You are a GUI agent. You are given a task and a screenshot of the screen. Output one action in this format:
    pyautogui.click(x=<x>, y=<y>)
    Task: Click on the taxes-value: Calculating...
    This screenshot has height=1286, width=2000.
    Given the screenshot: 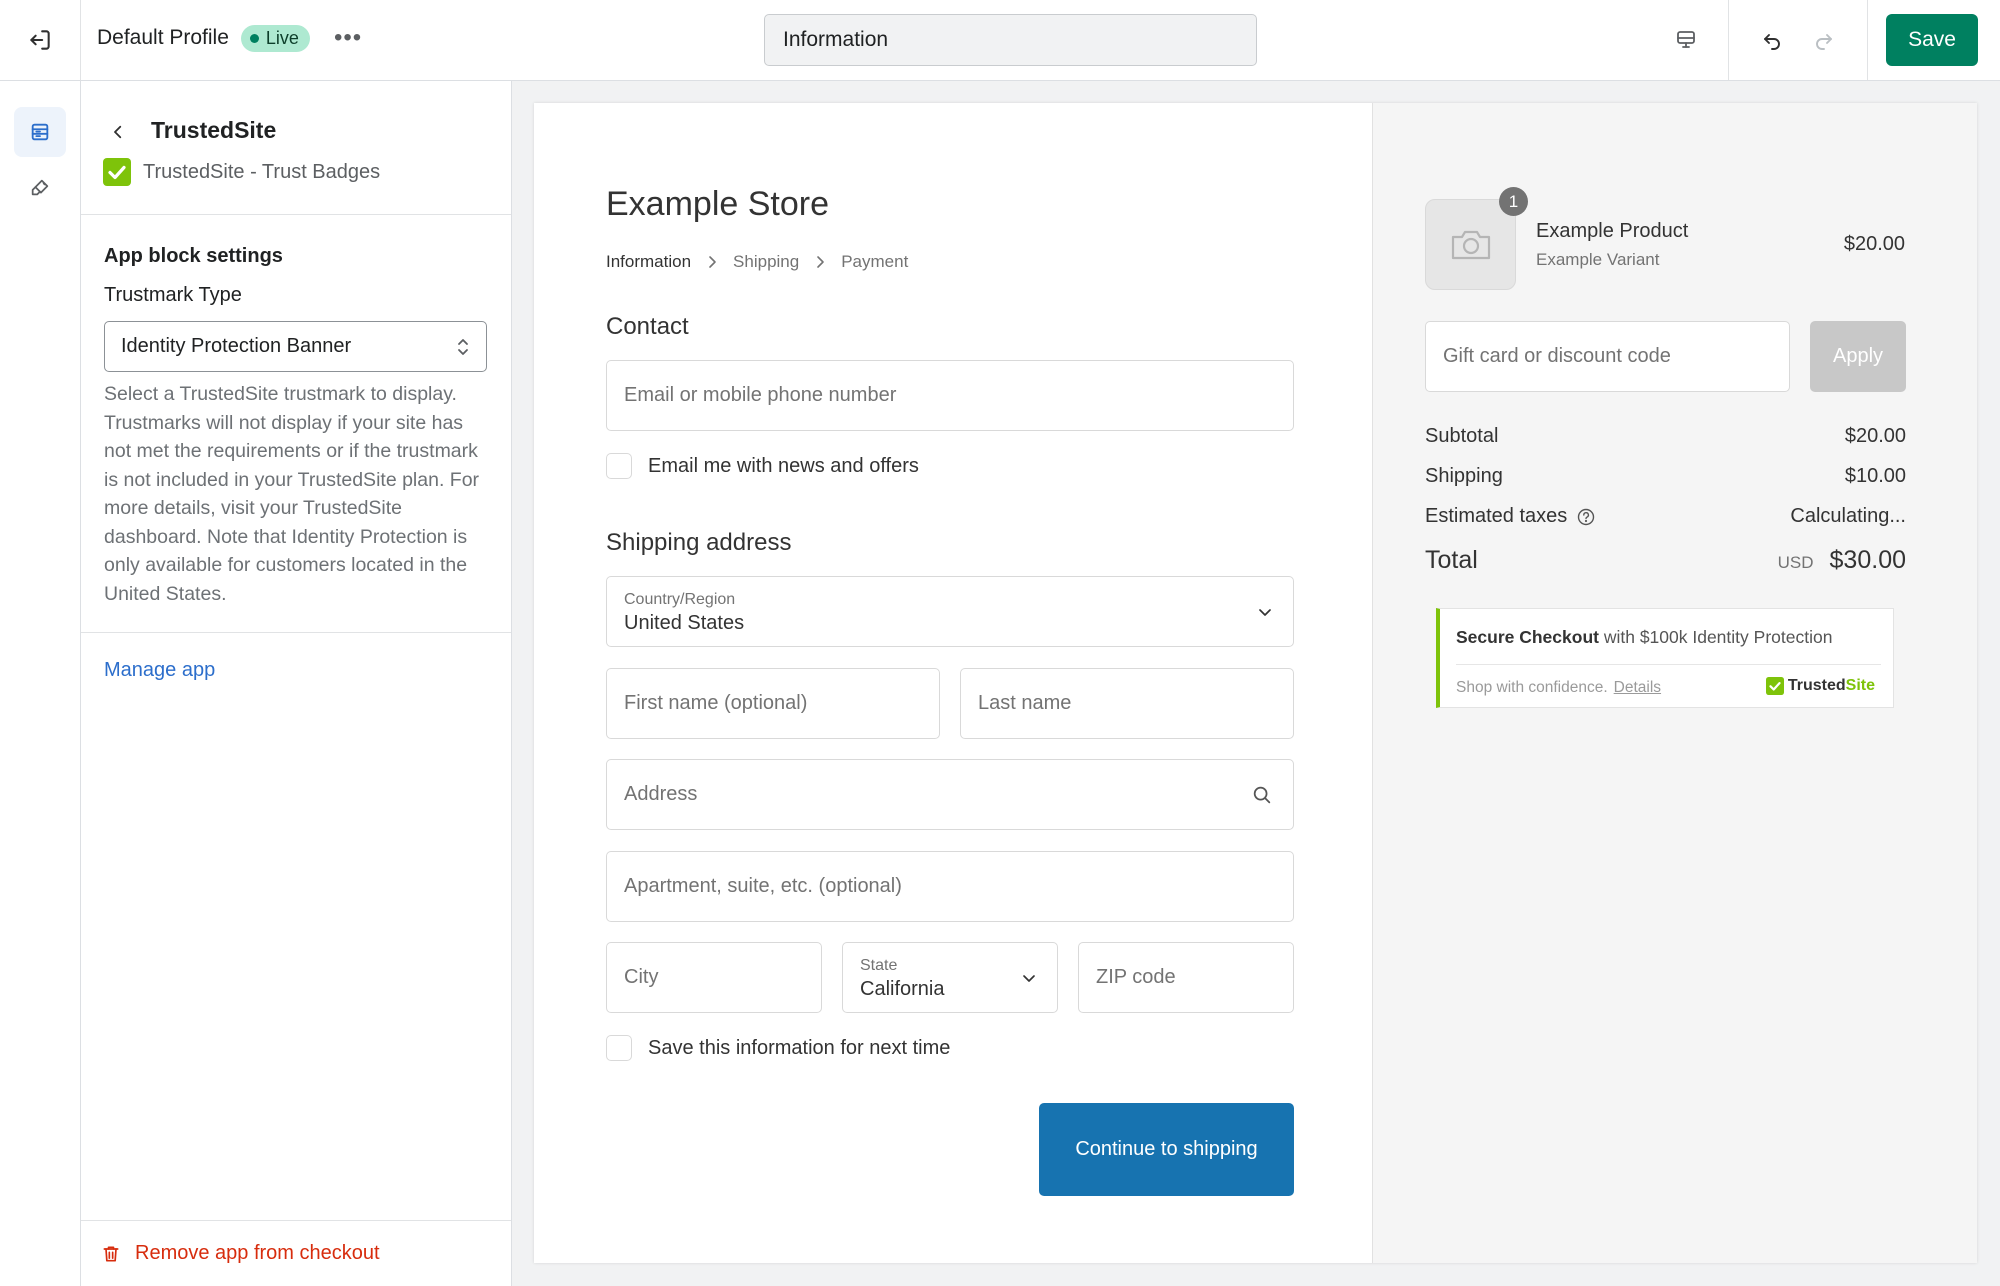 What is the action you would take?
    pyautogui.click(x=1848, y=516)
    